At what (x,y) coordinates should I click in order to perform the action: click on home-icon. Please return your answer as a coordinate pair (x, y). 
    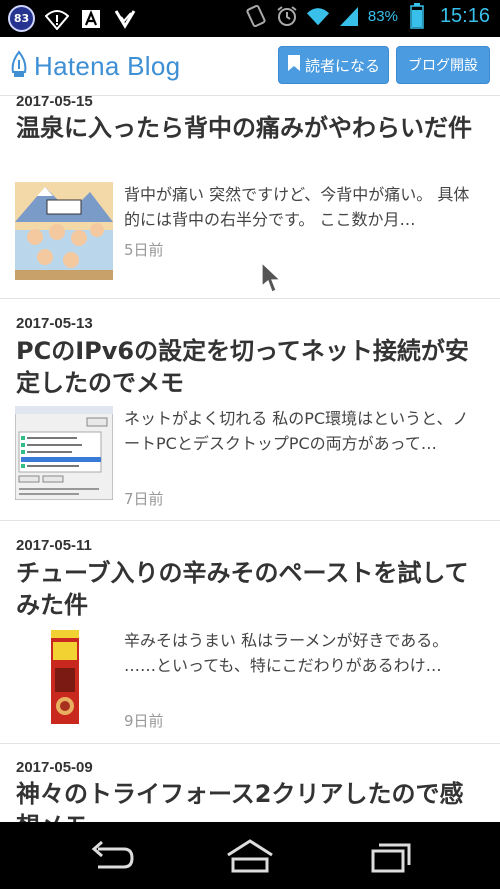
    Looking at the image, I should click on (250, 856).